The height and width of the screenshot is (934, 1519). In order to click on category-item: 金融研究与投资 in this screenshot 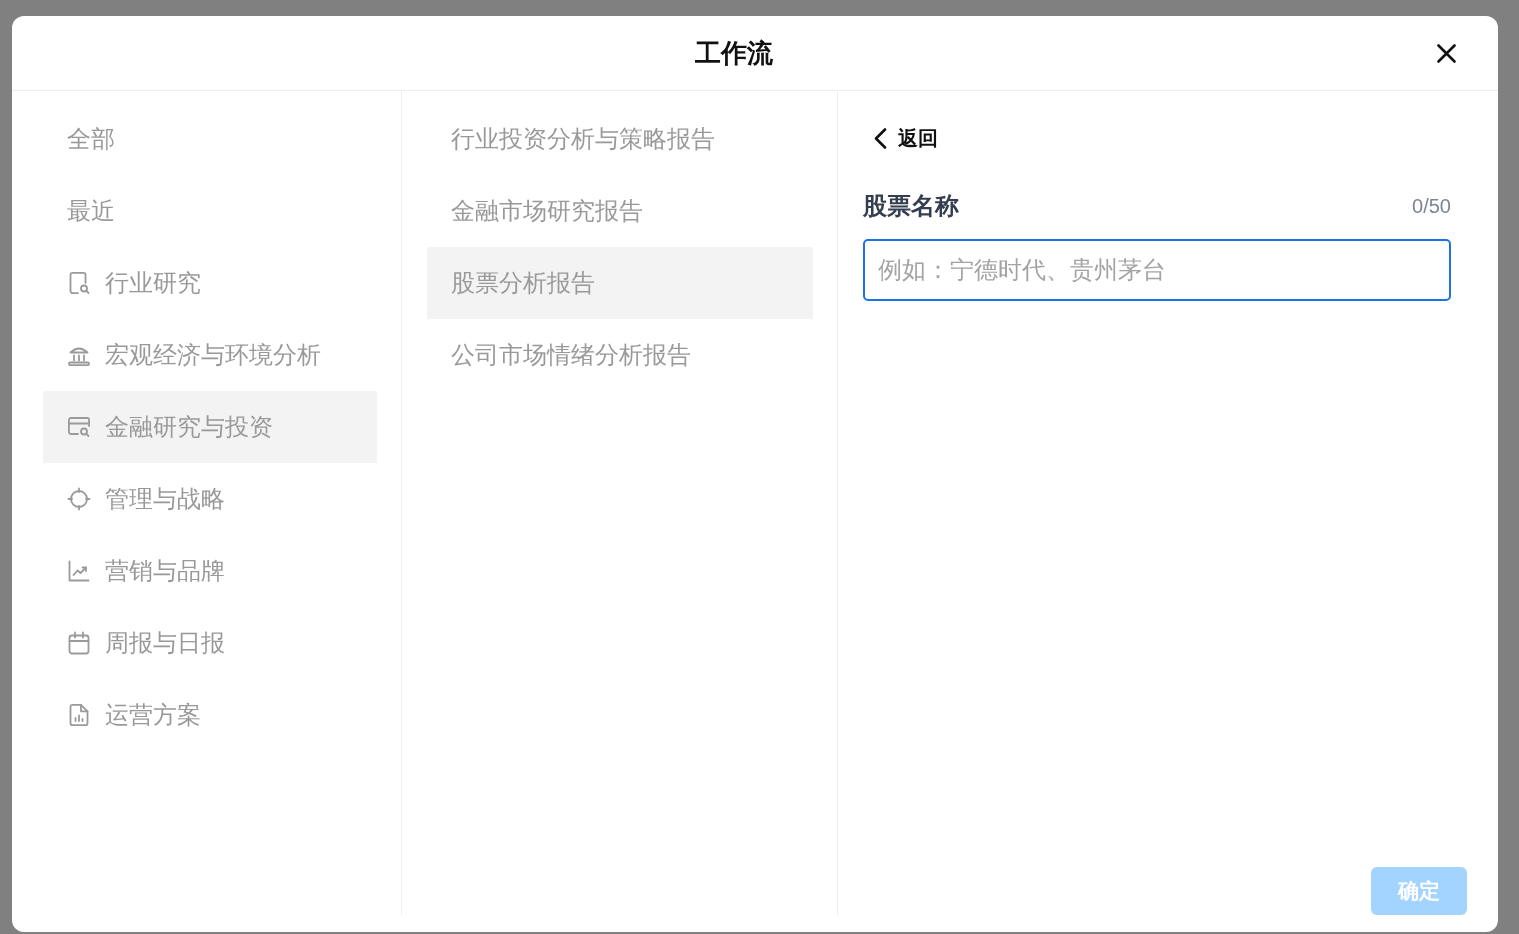, I will do `click(210, 427)`.